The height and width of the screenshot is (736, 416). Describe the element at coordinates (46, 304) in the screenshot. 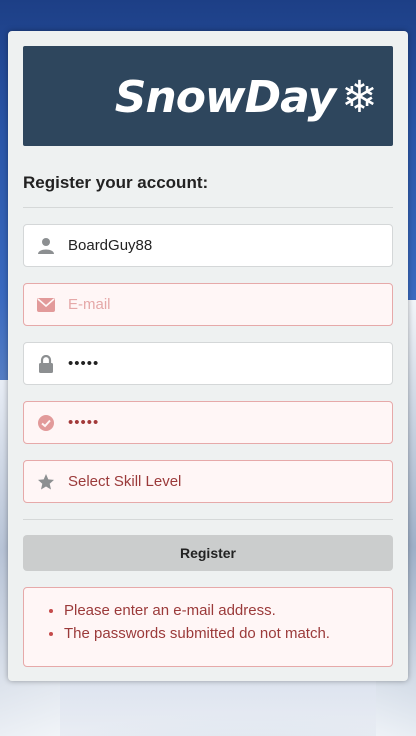

I see `envelope-icon` at that location.